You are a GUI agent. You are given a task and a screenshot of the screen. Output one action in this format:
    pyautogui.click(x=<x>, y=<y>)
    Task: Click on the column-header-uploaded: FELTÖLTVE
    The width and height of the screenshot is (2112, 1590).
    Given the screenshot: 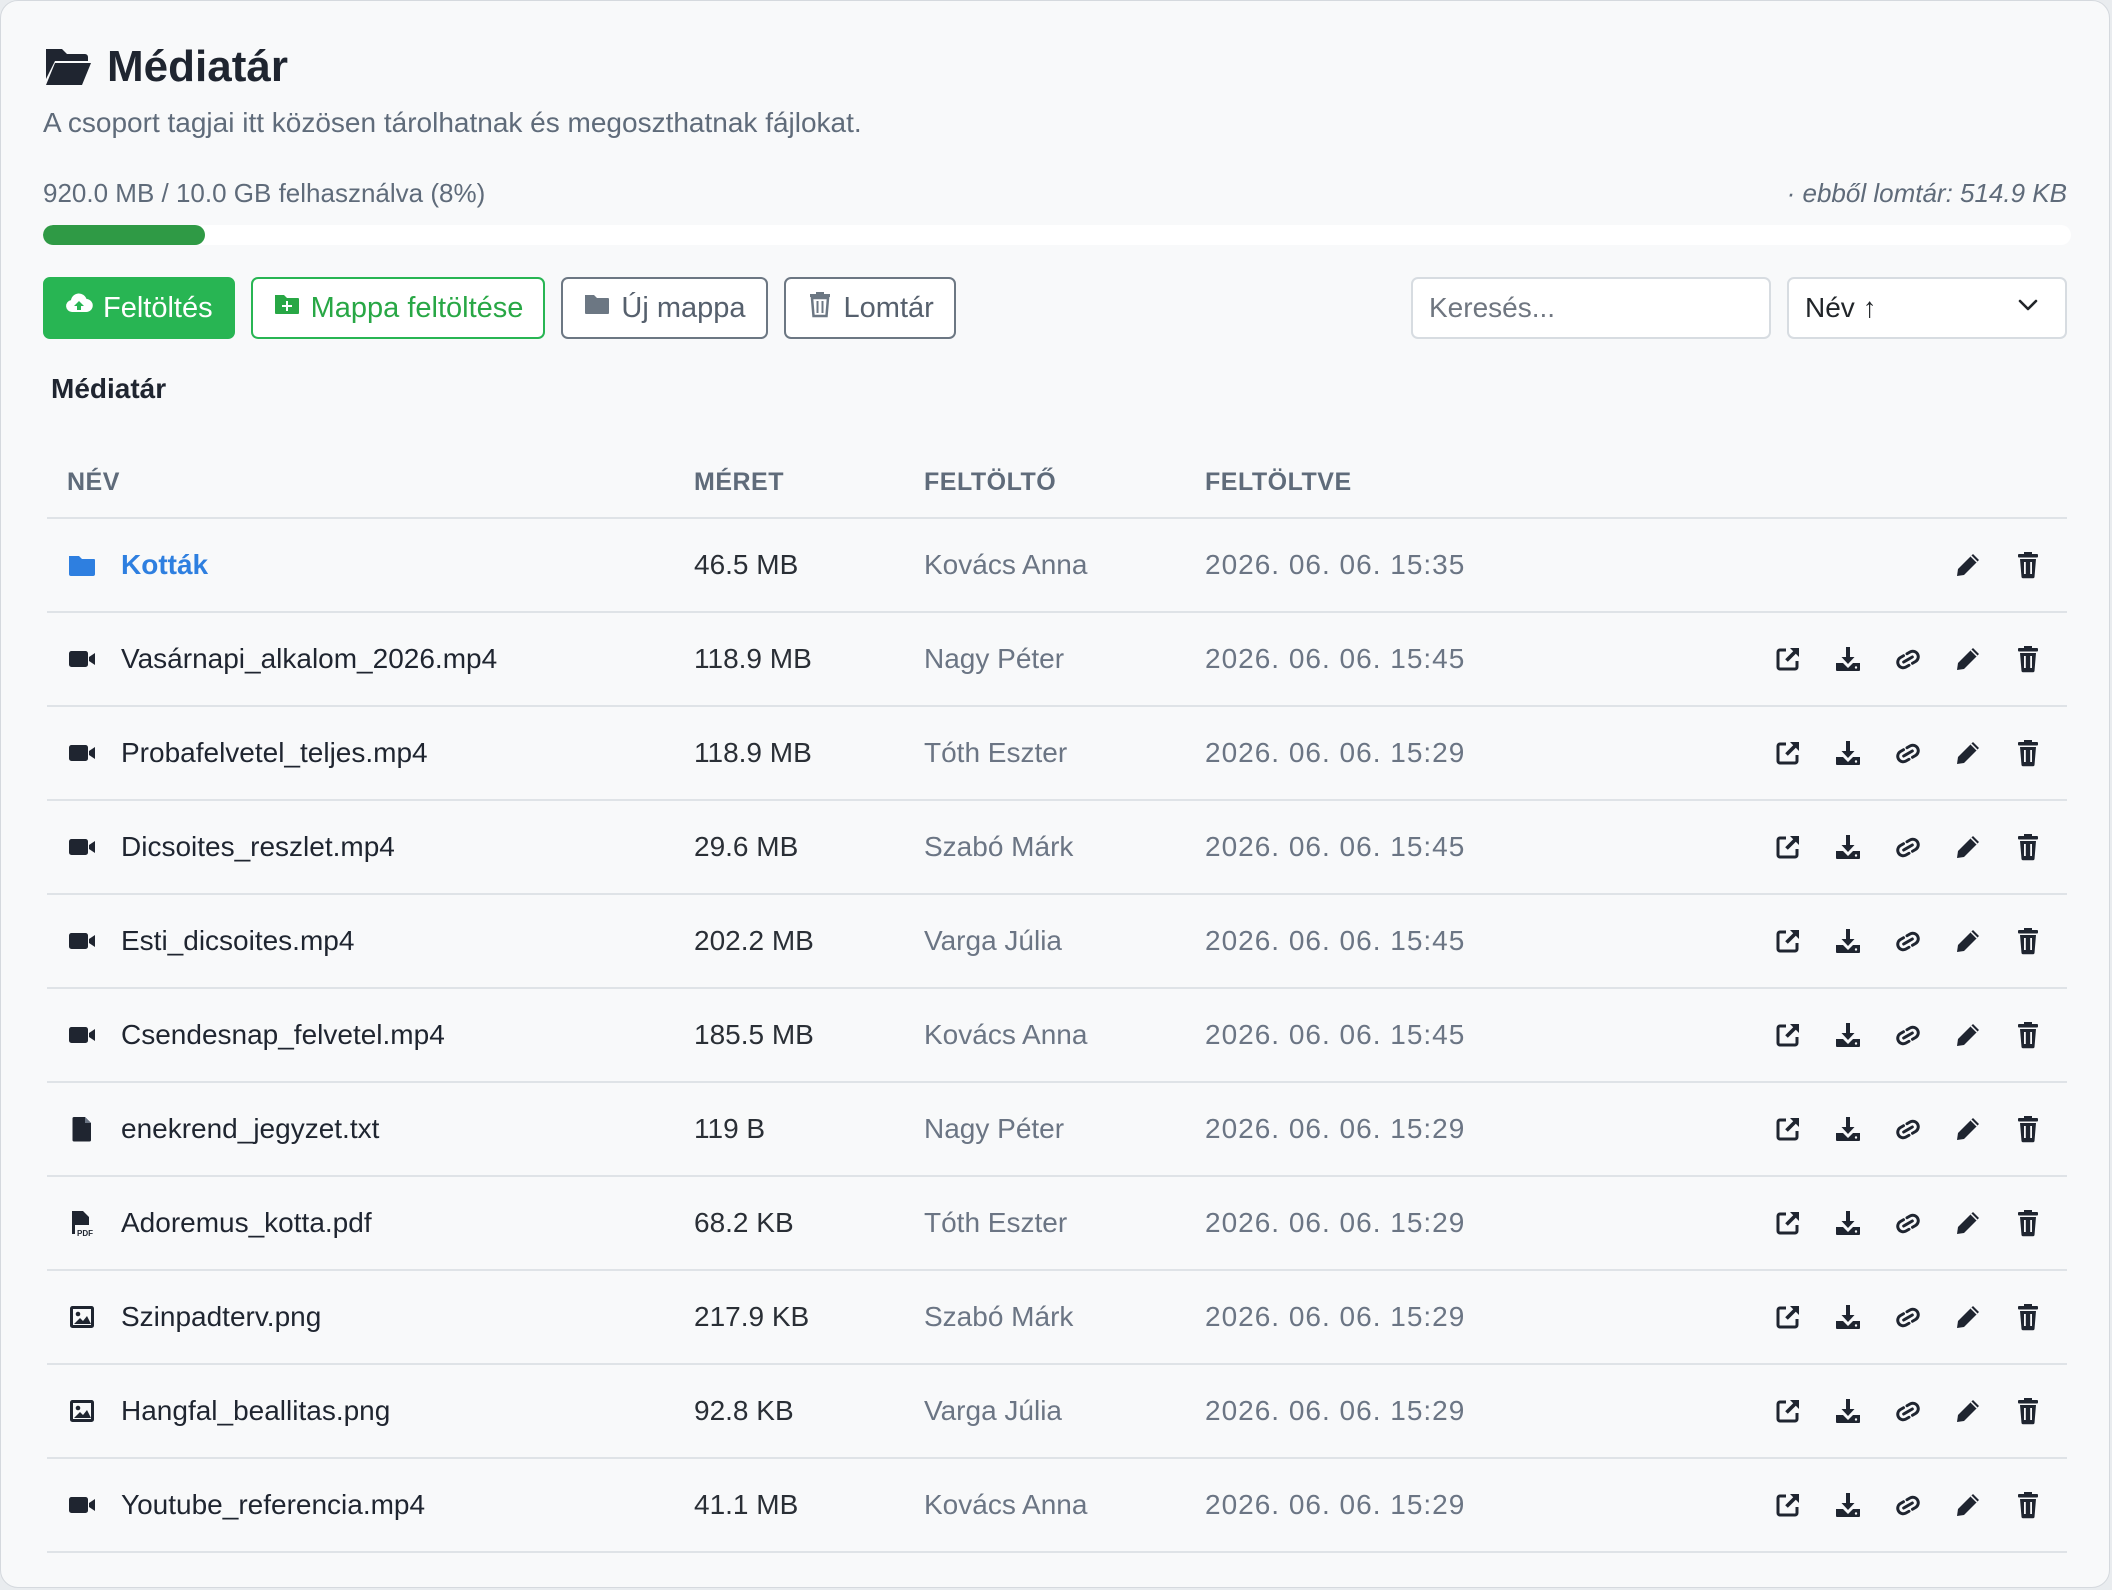 What is the action you would take?
    pyautogui.click(x=1445, y=483)
    